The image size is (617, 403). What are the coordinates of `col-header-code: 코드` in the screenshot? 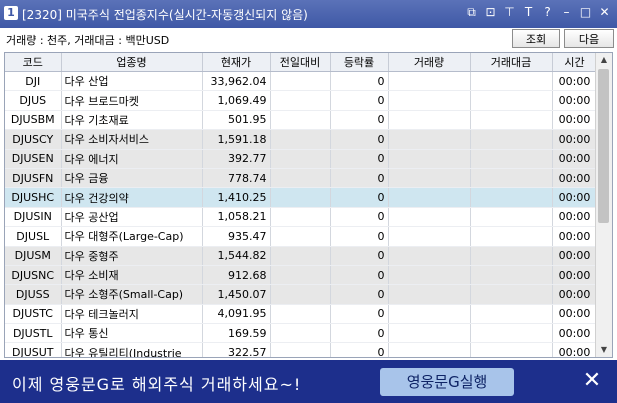 It's located at (33, 62).